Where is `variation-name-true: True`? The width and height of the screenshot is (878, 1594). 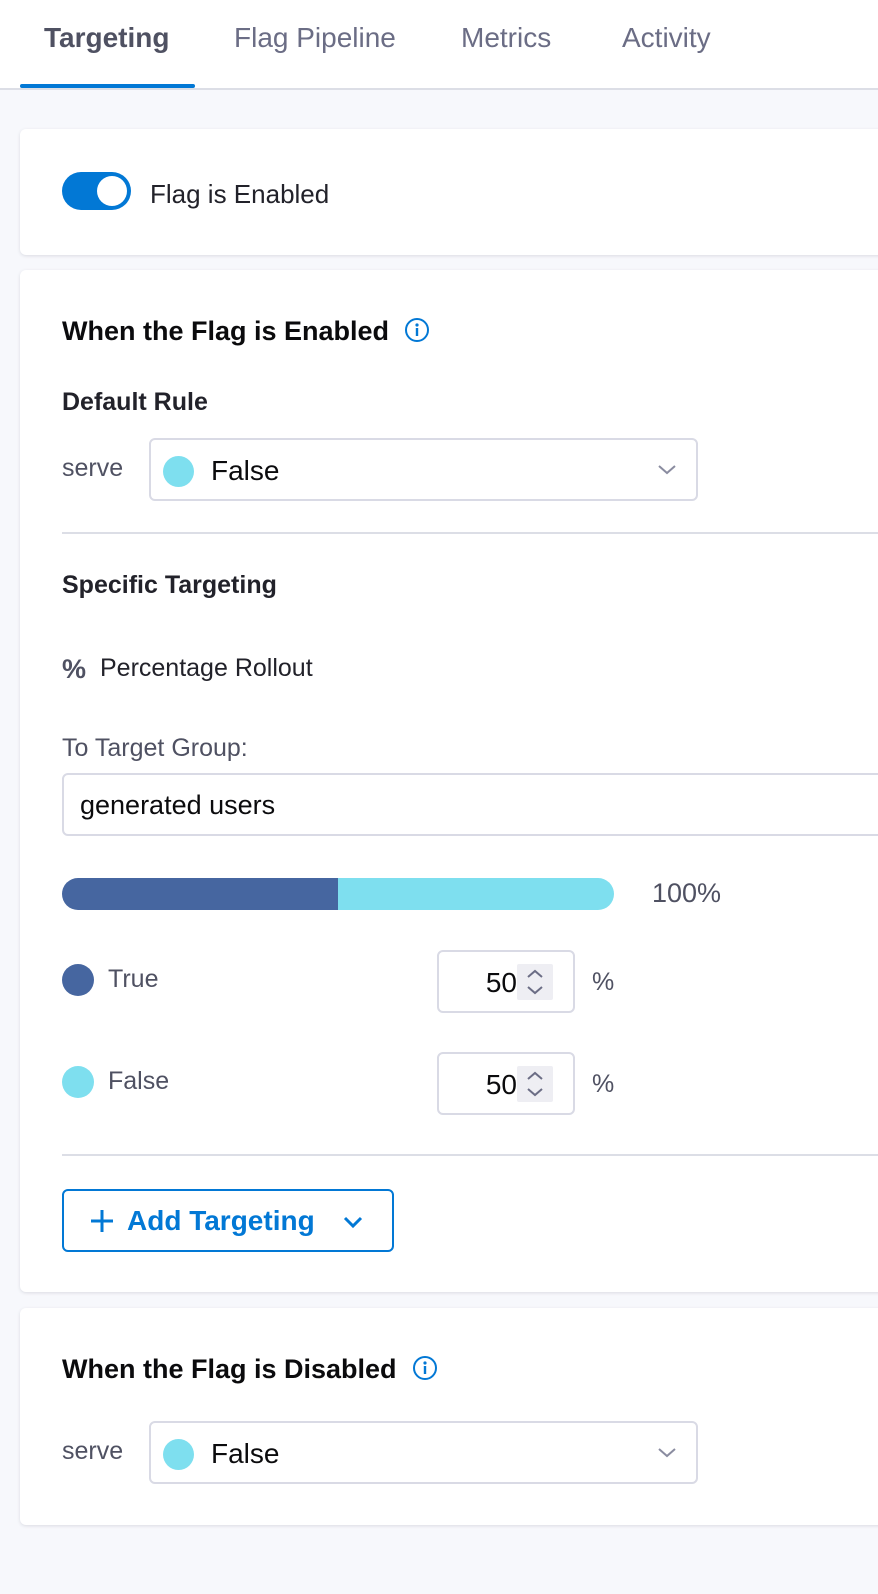
variation-name-true: True is located at coordinates (133, 979).